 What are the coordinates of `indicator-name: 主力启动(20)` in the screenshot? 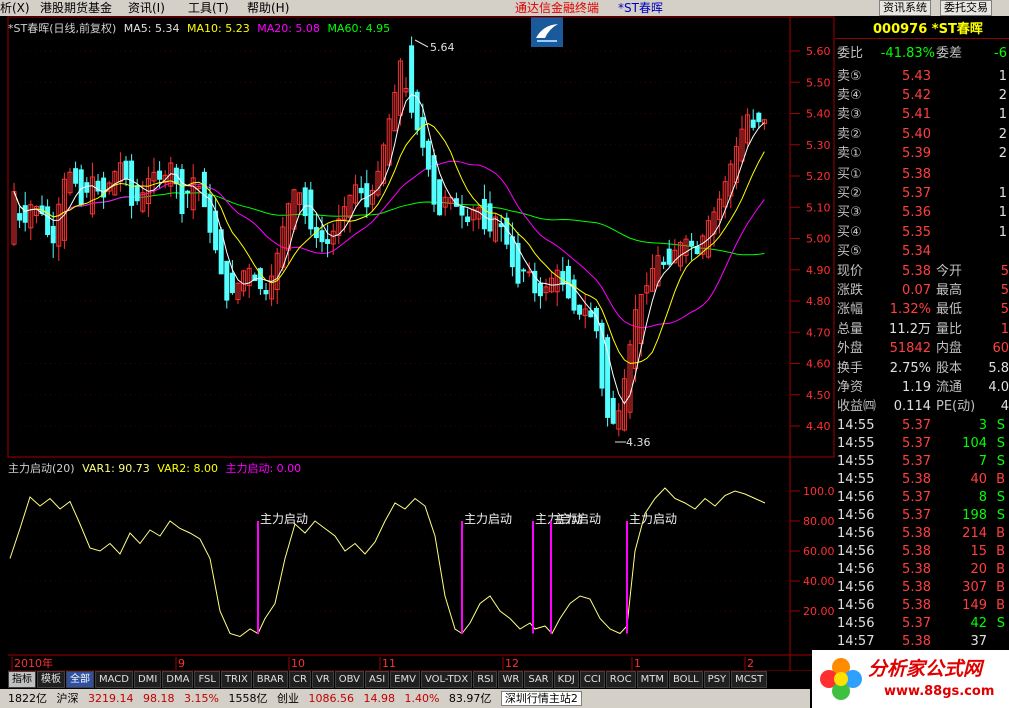 It's located at (41, 468).